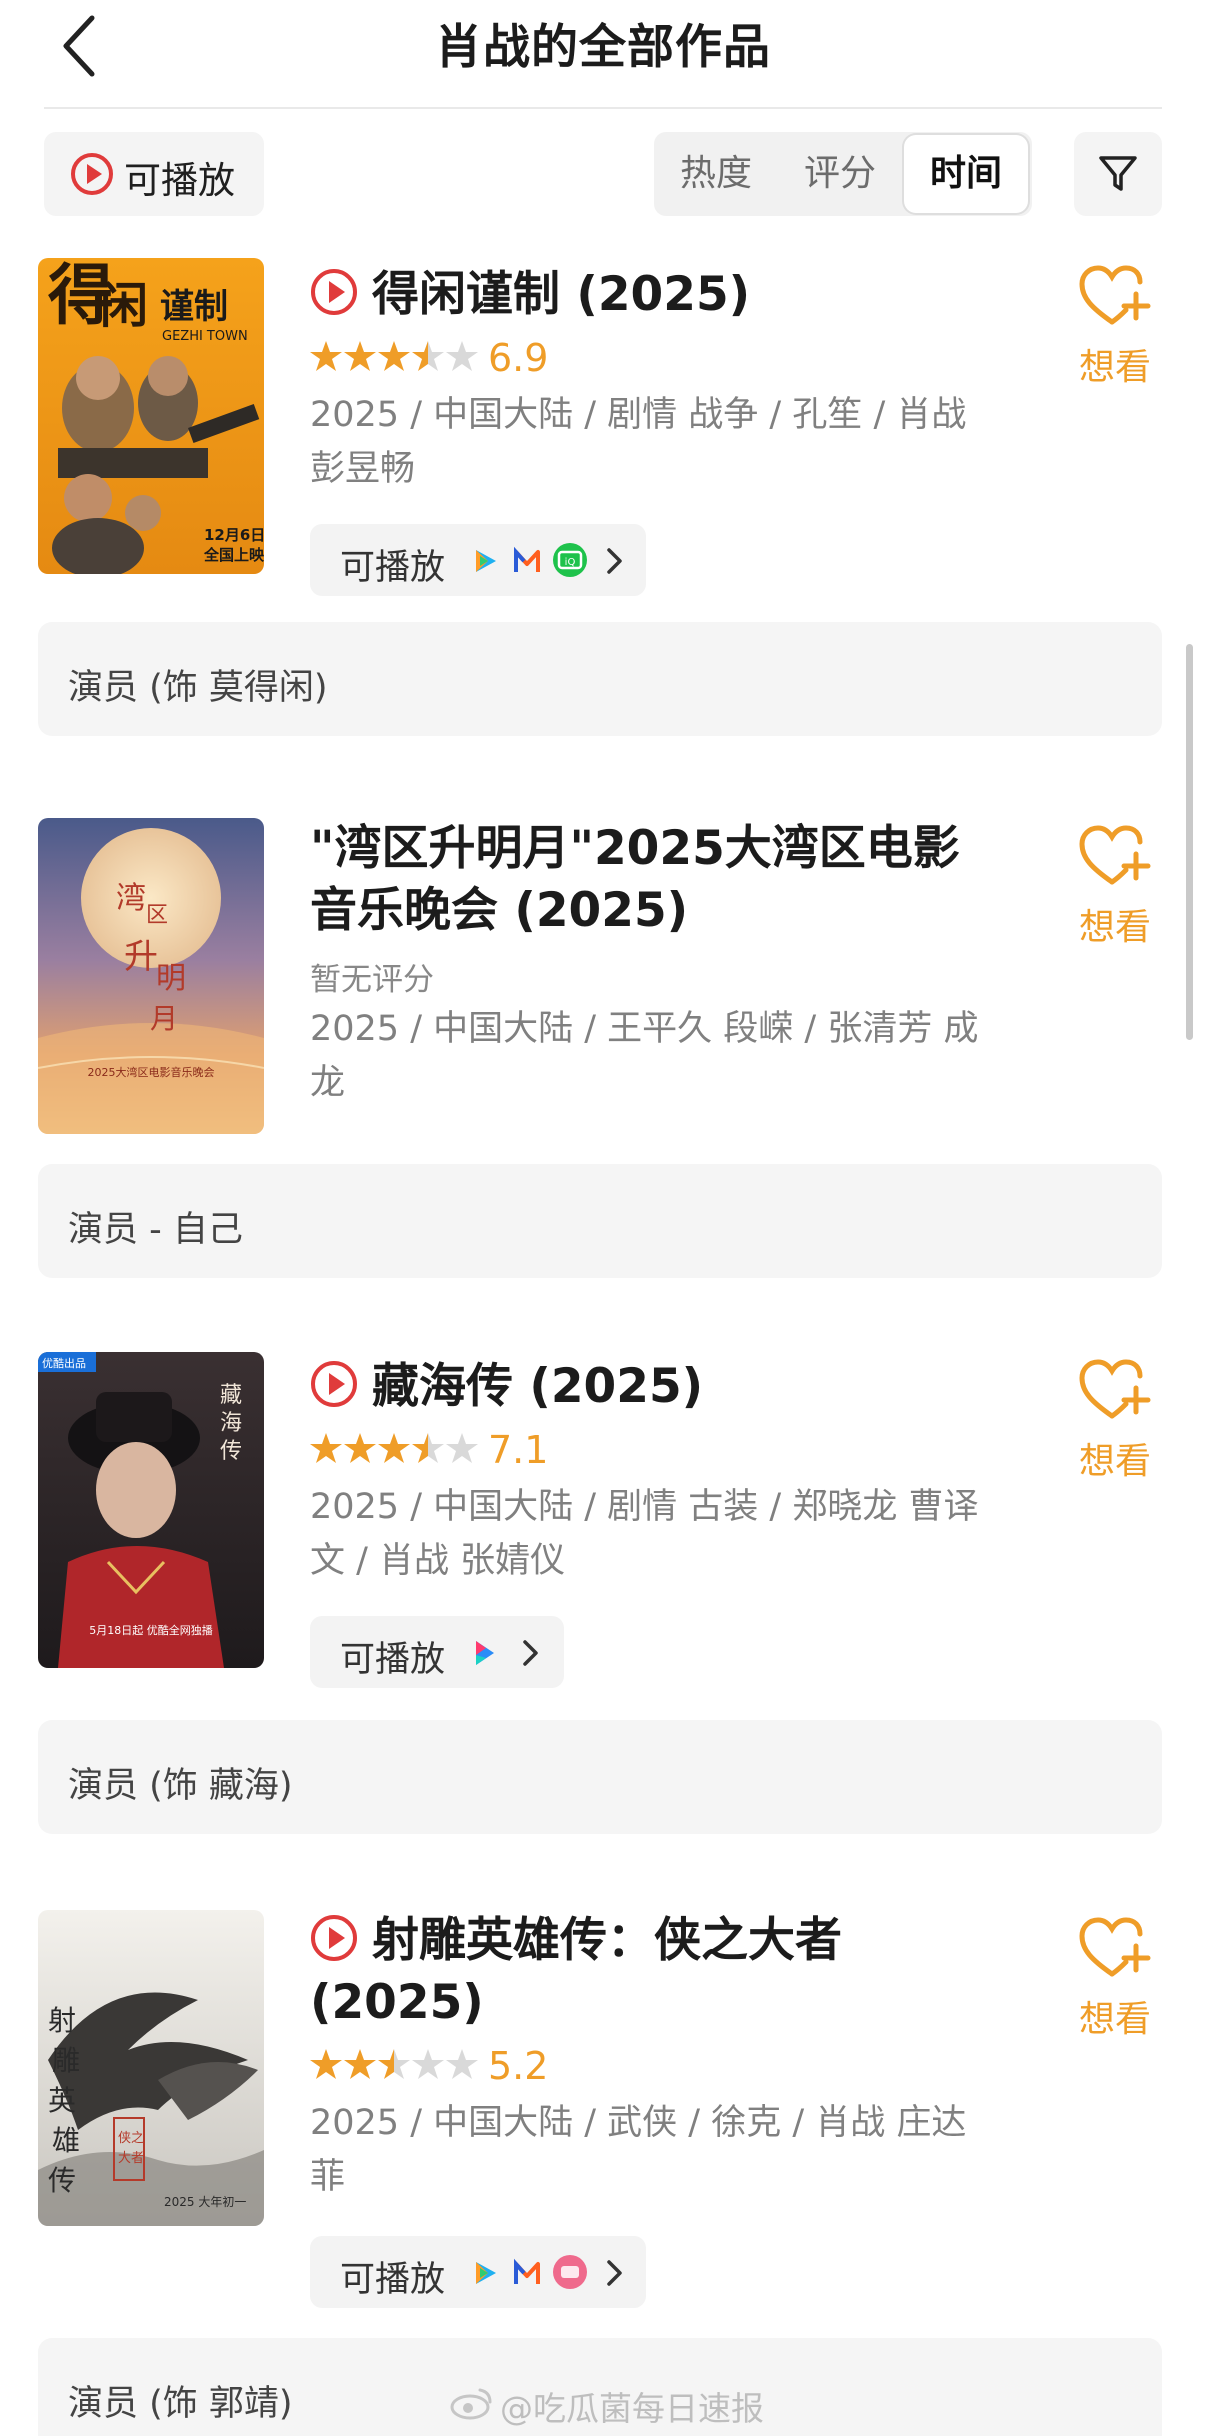 Image resolution: width=1206 pixels, height=2436 pixels. I want to click on work-meta: 2025 / 中国大陆 / 武侠 / 徐克 / 肖战 庄达菲, so click(638, 2150).